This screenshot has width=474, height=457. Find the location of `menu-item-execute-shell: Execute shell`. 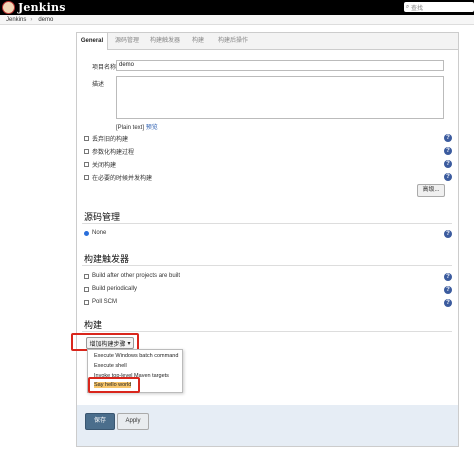

menu-item-execute-shell: Execute shell is located at coordinates (110, 366).